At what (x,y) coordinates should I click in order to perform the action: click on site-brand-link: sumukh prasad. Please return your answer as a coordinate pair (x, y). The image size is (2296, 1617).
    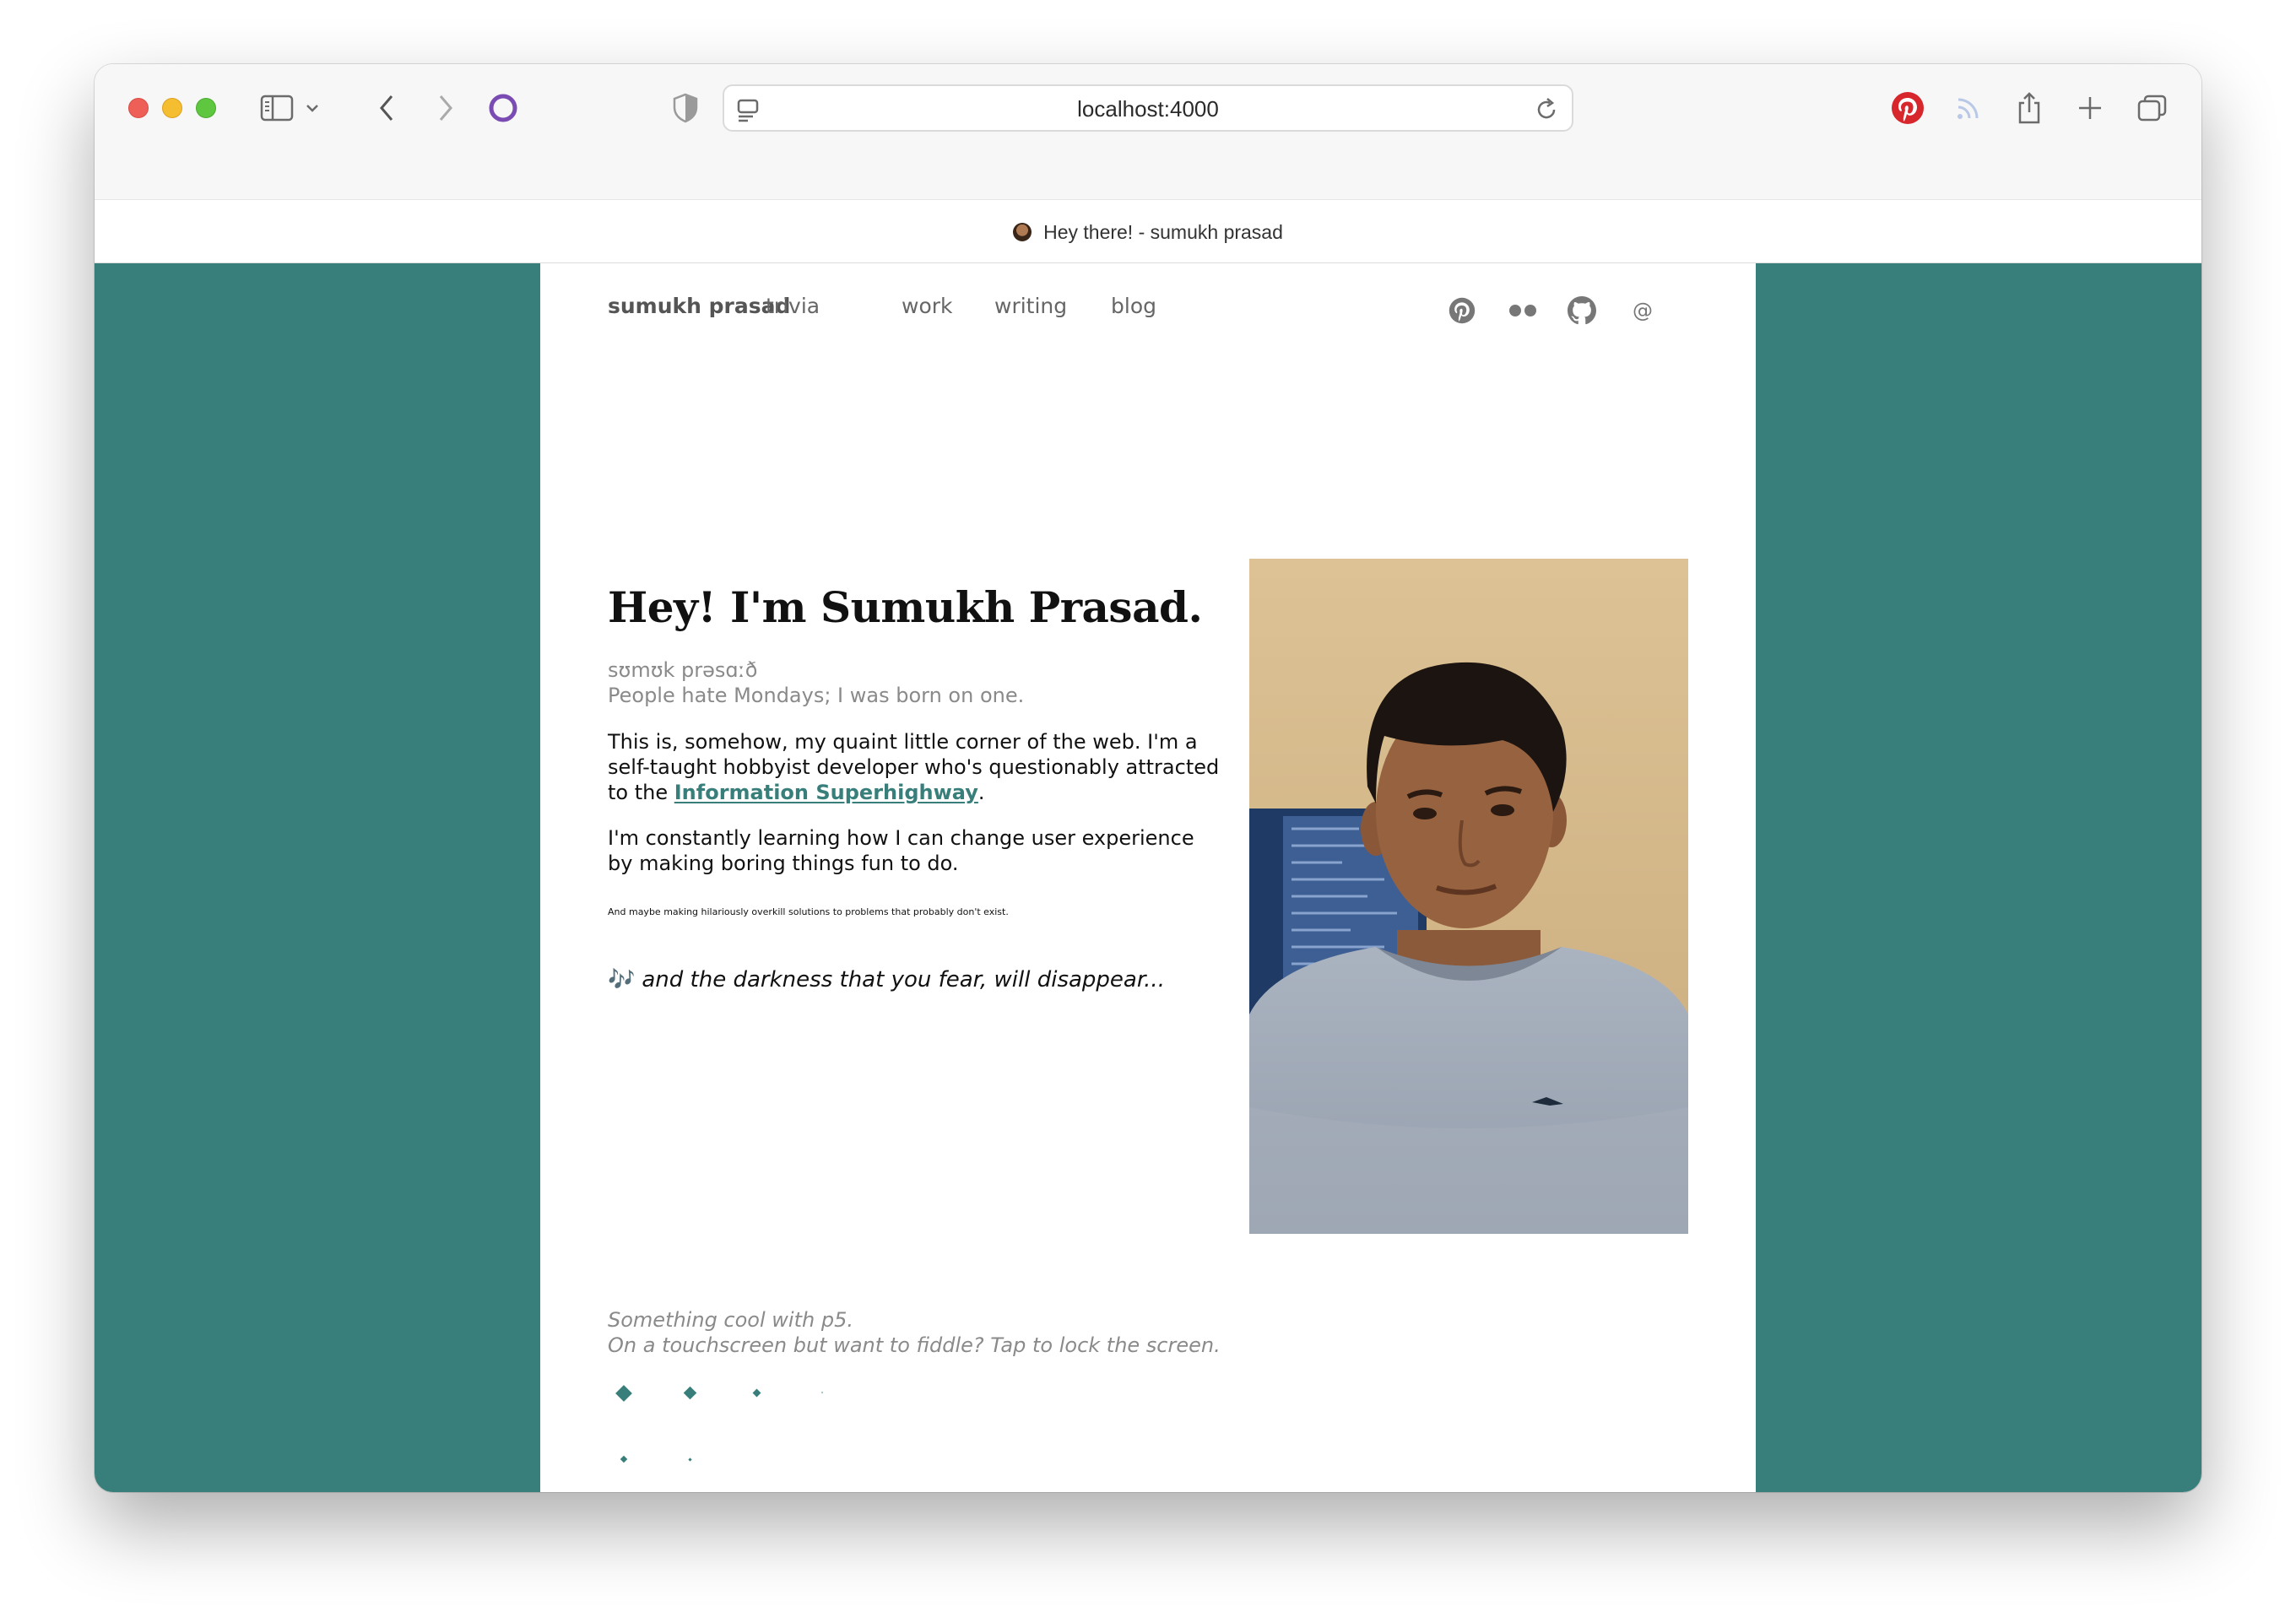
    Looking at the image, I should click on (699, 306).